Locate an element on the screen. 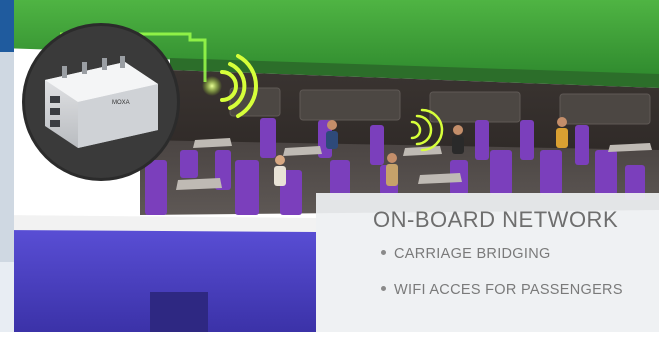 The image size is (659, 337). caption-title: ON-BOARD NETWORK is located at coordinates (496, 219).